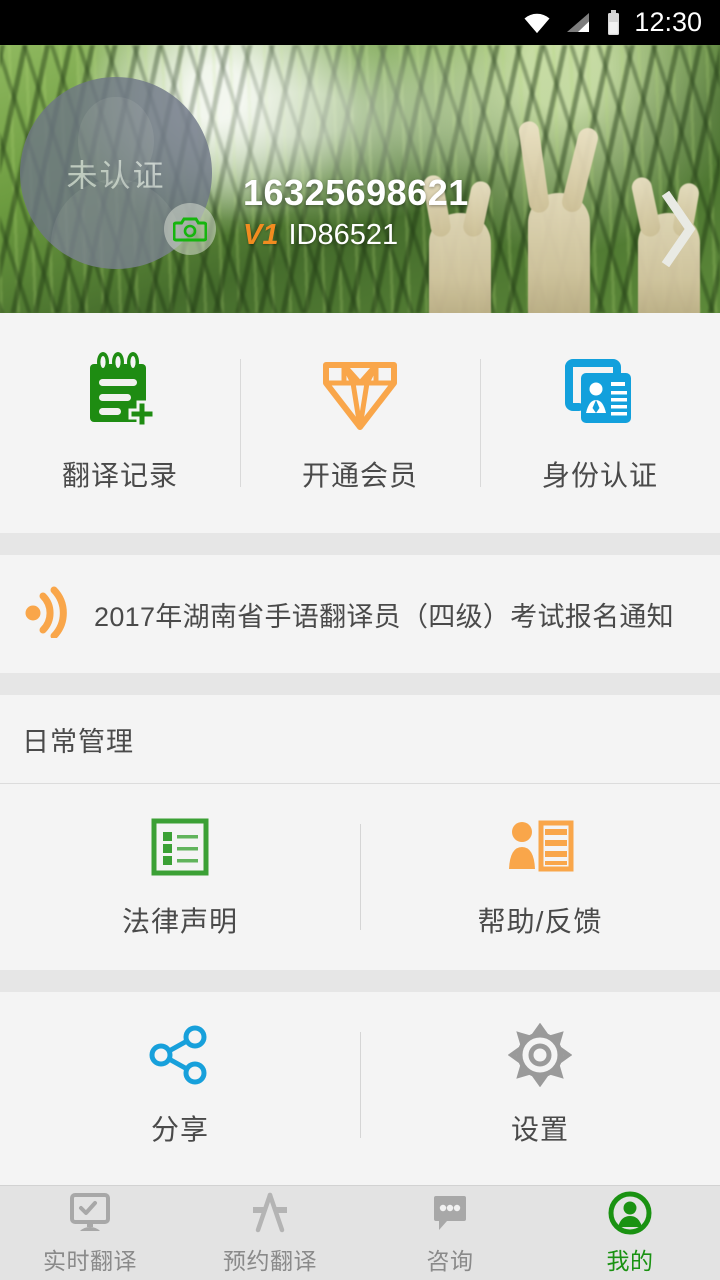 This screenshot has height=1280, width=720. I want to click on status-bar: 12:30, so click(360, 22).